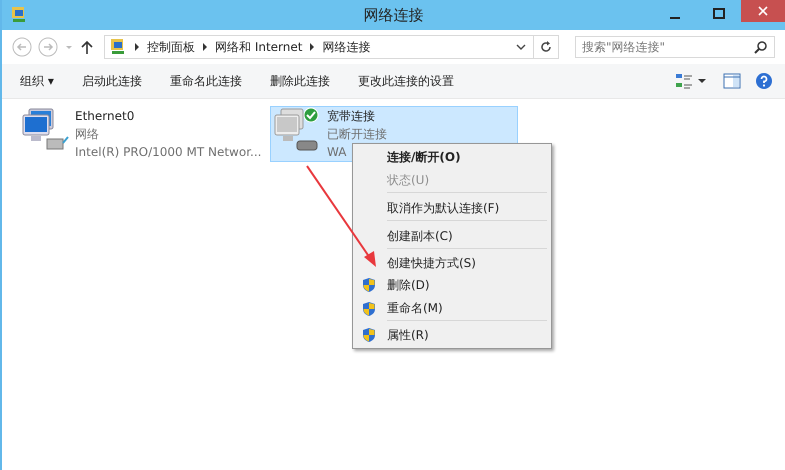 The image size is (785, 470). What do you see at coordinates (521, 47) in the screenshot?
I see `dropdown-icon` at bounding box center [521, 47].